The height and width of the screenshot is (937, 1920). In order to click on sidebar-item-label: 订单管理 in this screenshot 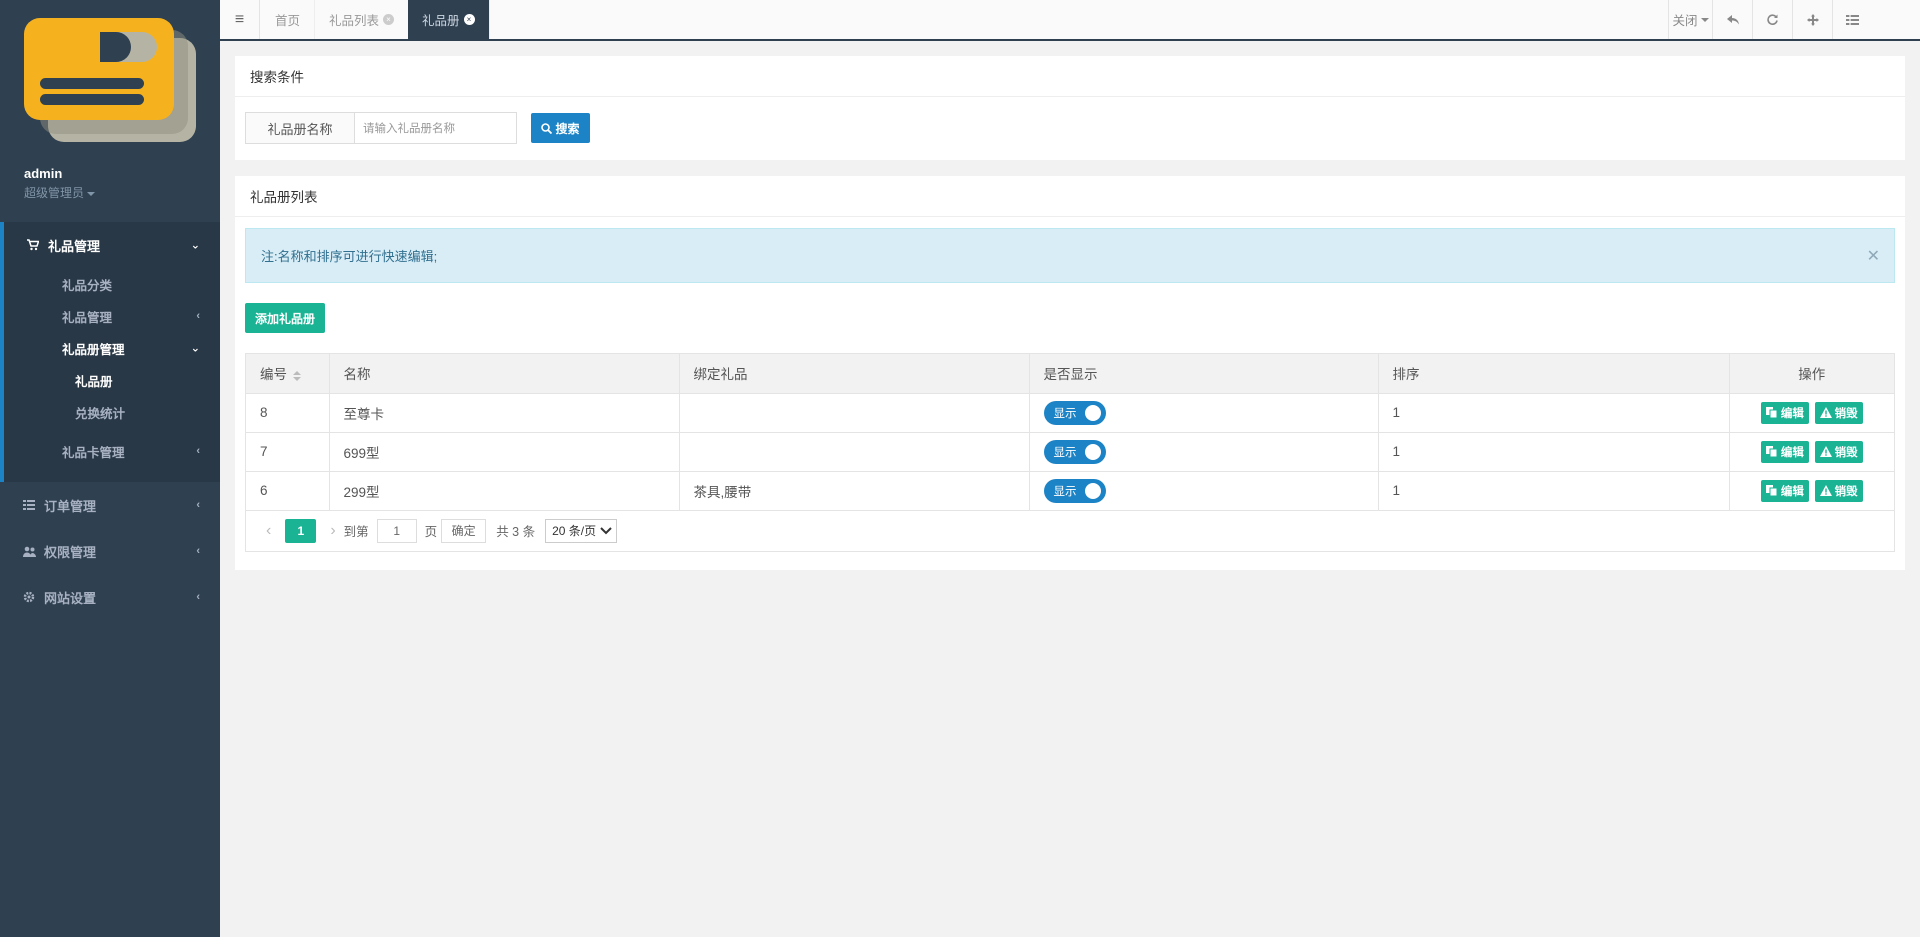, I will do `click(70, 506)`.